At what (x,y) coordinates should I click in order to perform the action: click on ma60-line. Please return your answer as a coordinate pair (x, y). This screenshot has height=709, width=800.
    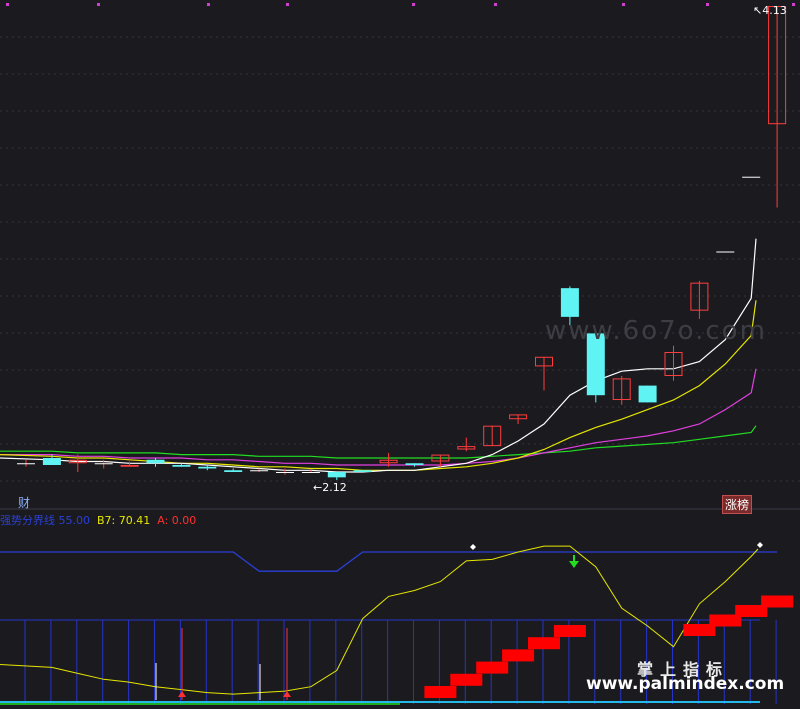
    Looking at the image, I should click on (378, 442).